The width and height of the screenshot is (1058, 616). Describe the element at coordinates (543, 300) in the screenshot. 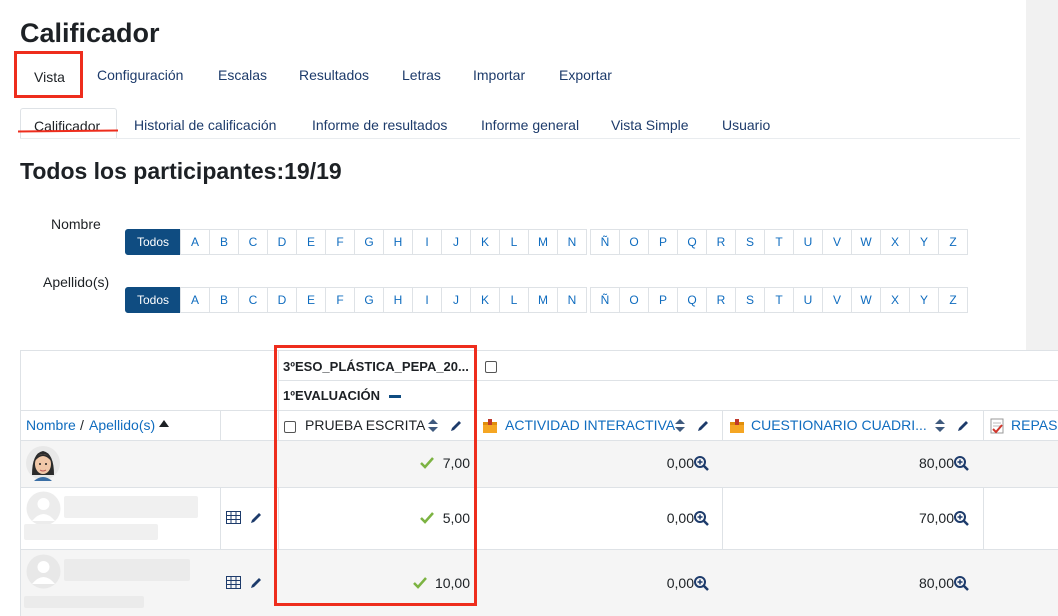

I see `last-name-letter-button: M` at that location.